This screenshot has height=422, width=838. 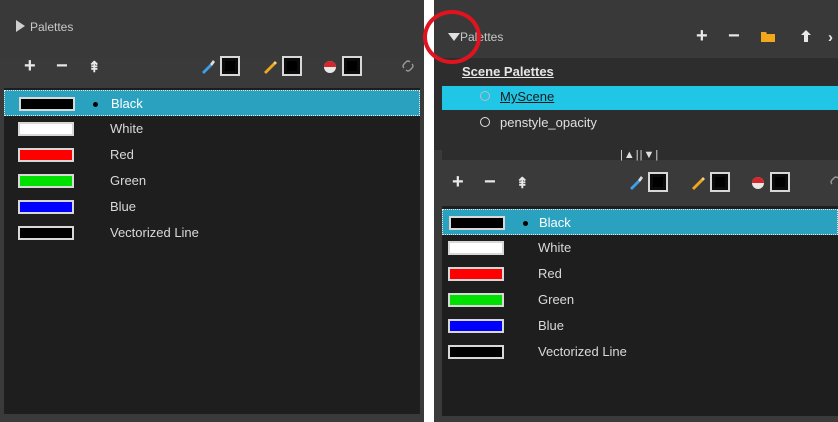 What do you see at coordinates (548, 122) in the screenshot?
I see `palette-name: penstyle_opacity` at bounding box center [548, 122].